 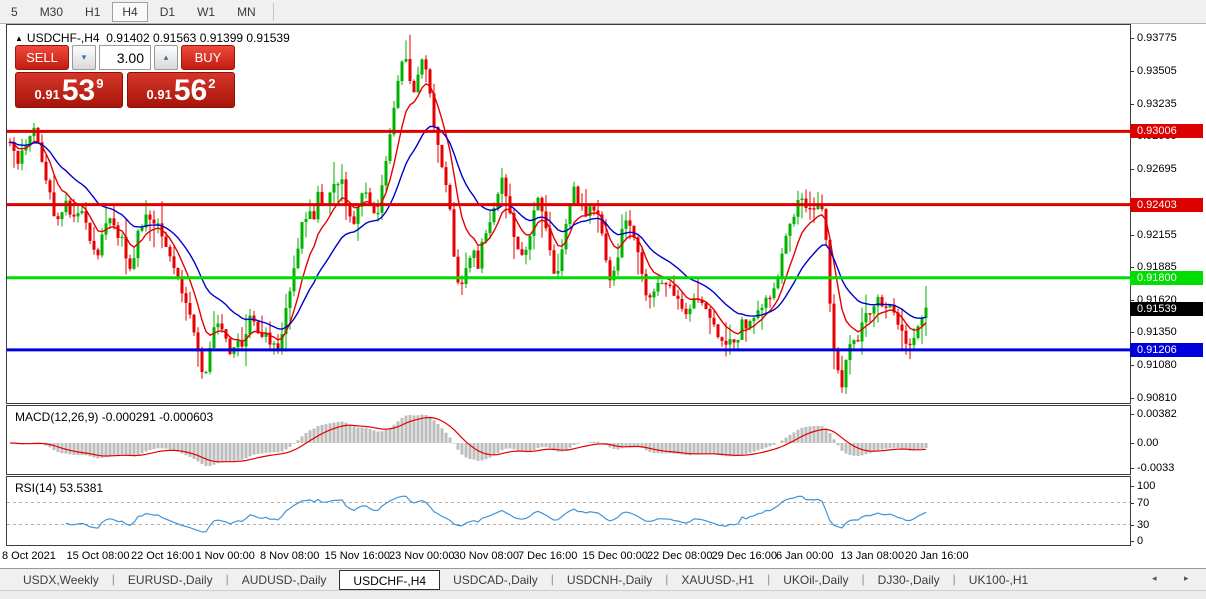 I want to click on time-axis-label: 23 Nov 00:00, so click(x=422, y=556).